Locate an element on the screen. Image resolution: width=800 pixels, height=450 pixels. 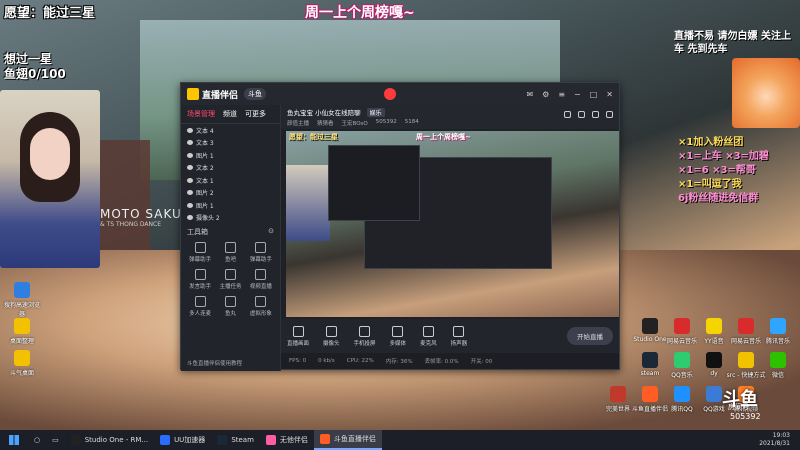
gift-row: ×1加入粉丝团 is located at coordinates (711, 142).